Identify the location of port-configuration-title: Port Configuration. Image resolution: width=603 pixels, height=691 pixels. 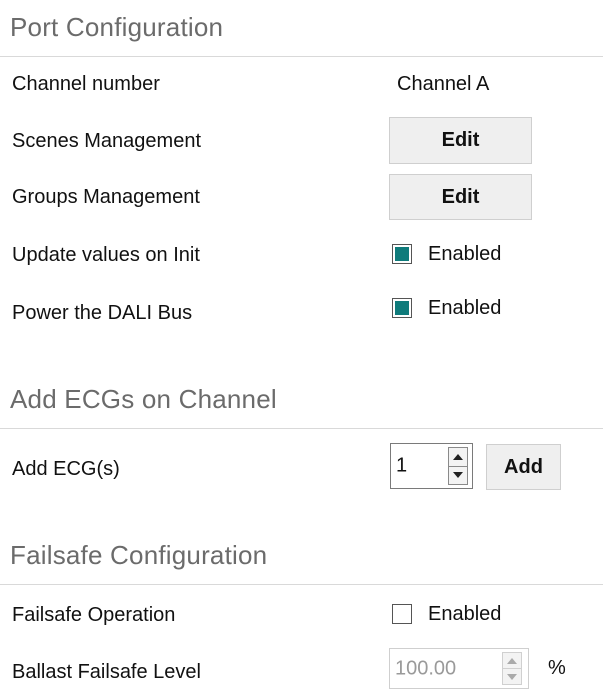
(117, 27).